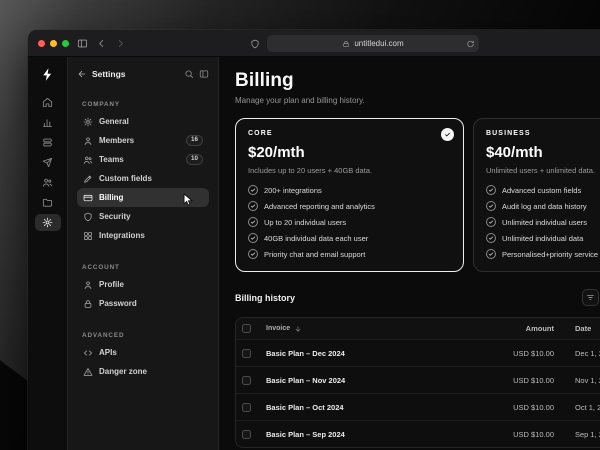  I want to click on select-all-checkbox, so click(246, 328).